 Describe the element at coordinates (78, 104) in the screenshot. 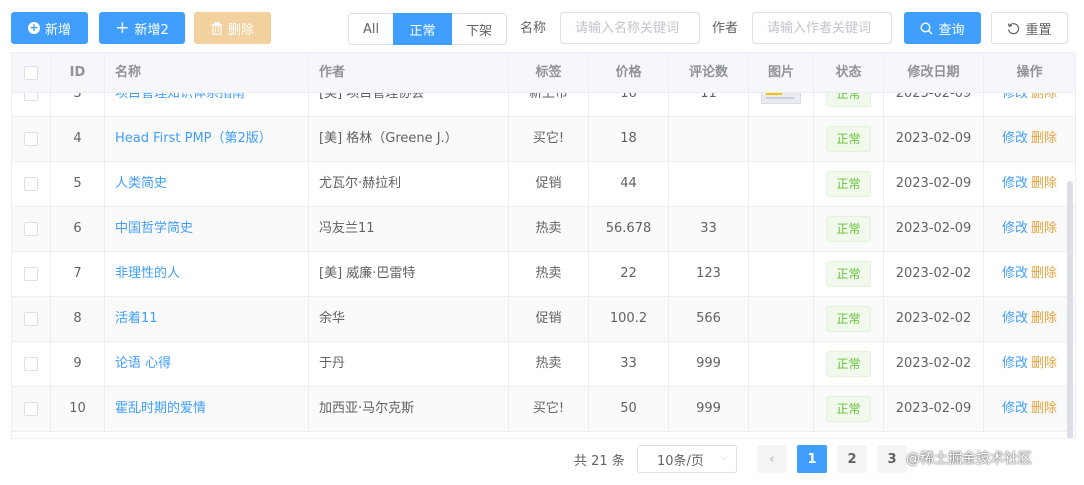

I see `cell-id: 3` at that location.